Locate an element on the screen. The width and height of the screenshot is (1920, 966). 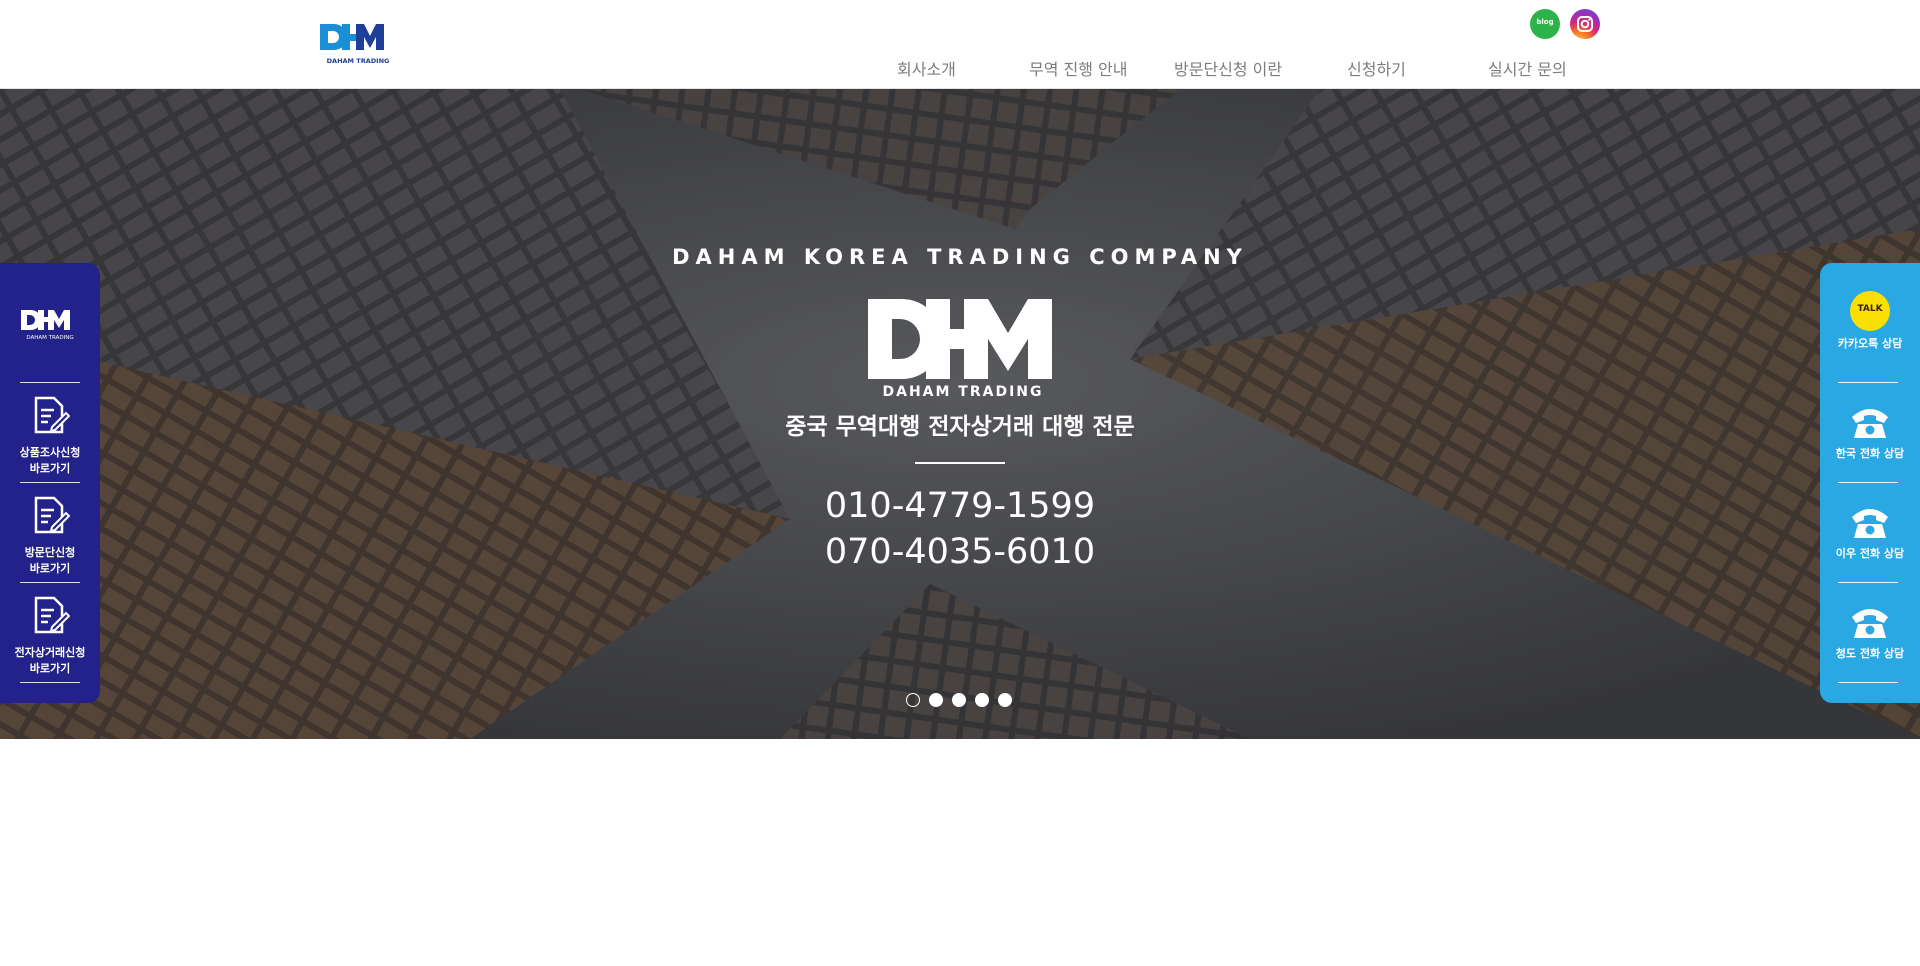
header-logo-sub: DAHAM TRADING is located at coordinates (358, 61).